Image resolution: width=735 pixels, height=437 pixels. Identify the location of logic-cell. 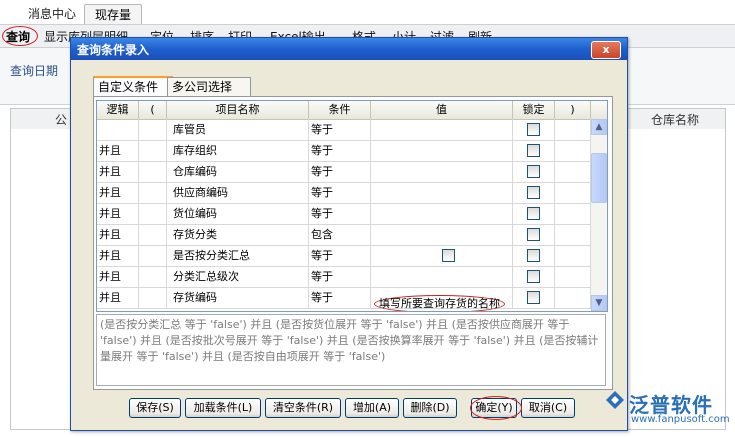
(118, 129).